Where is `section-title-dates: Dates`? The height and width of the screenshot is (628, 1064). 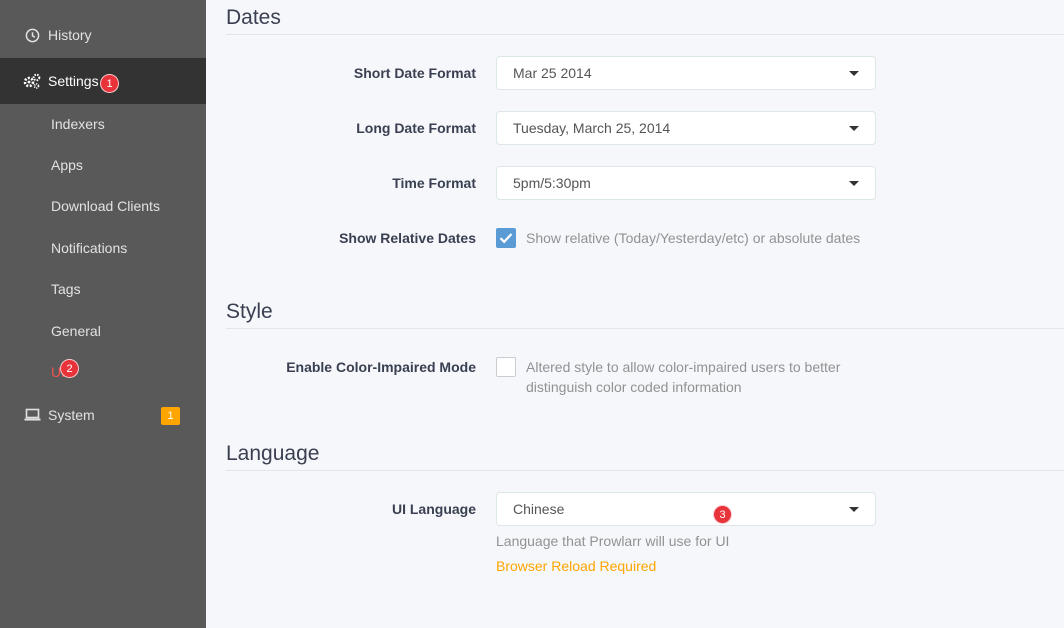 section-title-dates: Dates is located at coordinates (253, 17).